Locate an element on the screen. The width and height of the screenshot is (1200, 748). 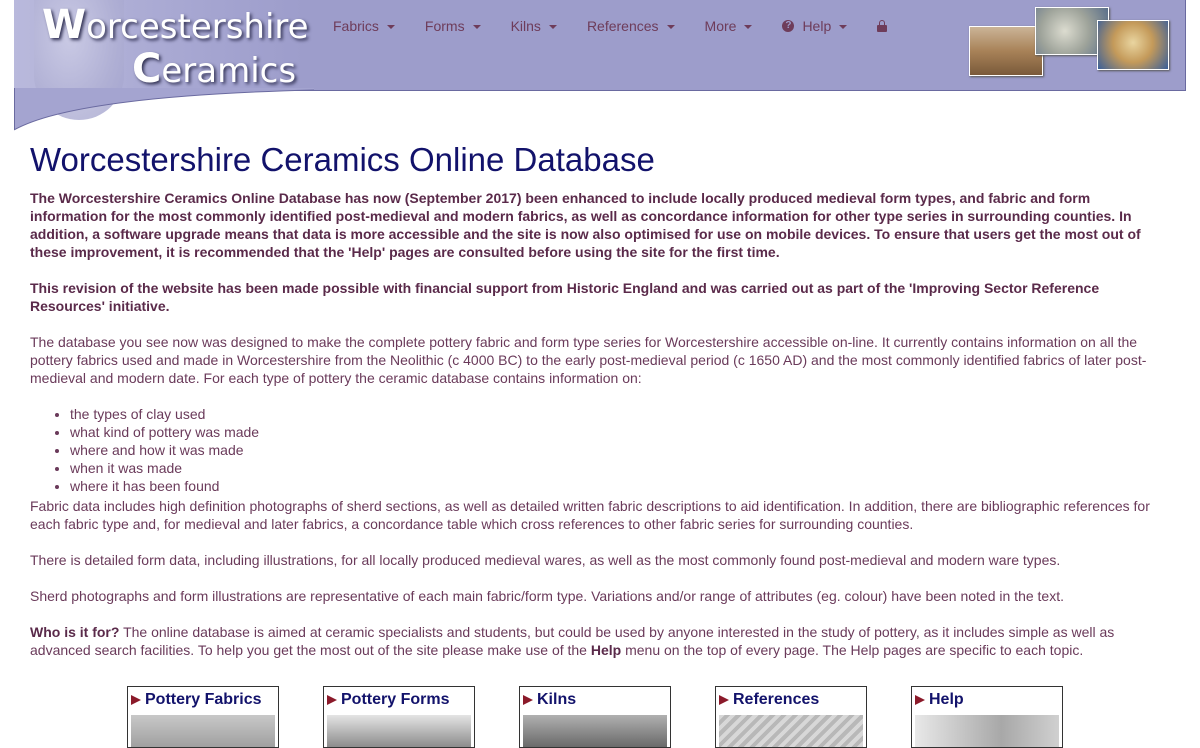
nav-more: More is located at coordinates (729, 26).